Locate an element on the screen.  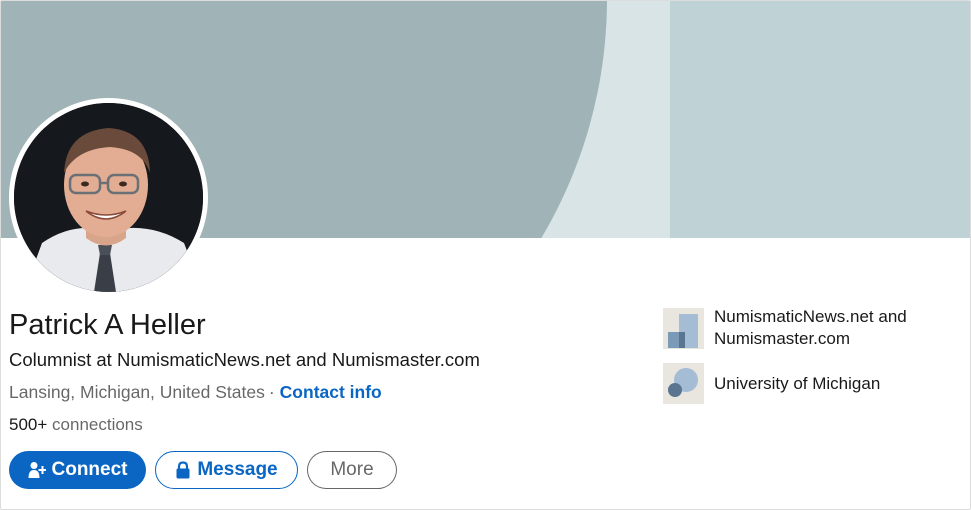
connect-button: Connect is located at coordinates (77, 470).